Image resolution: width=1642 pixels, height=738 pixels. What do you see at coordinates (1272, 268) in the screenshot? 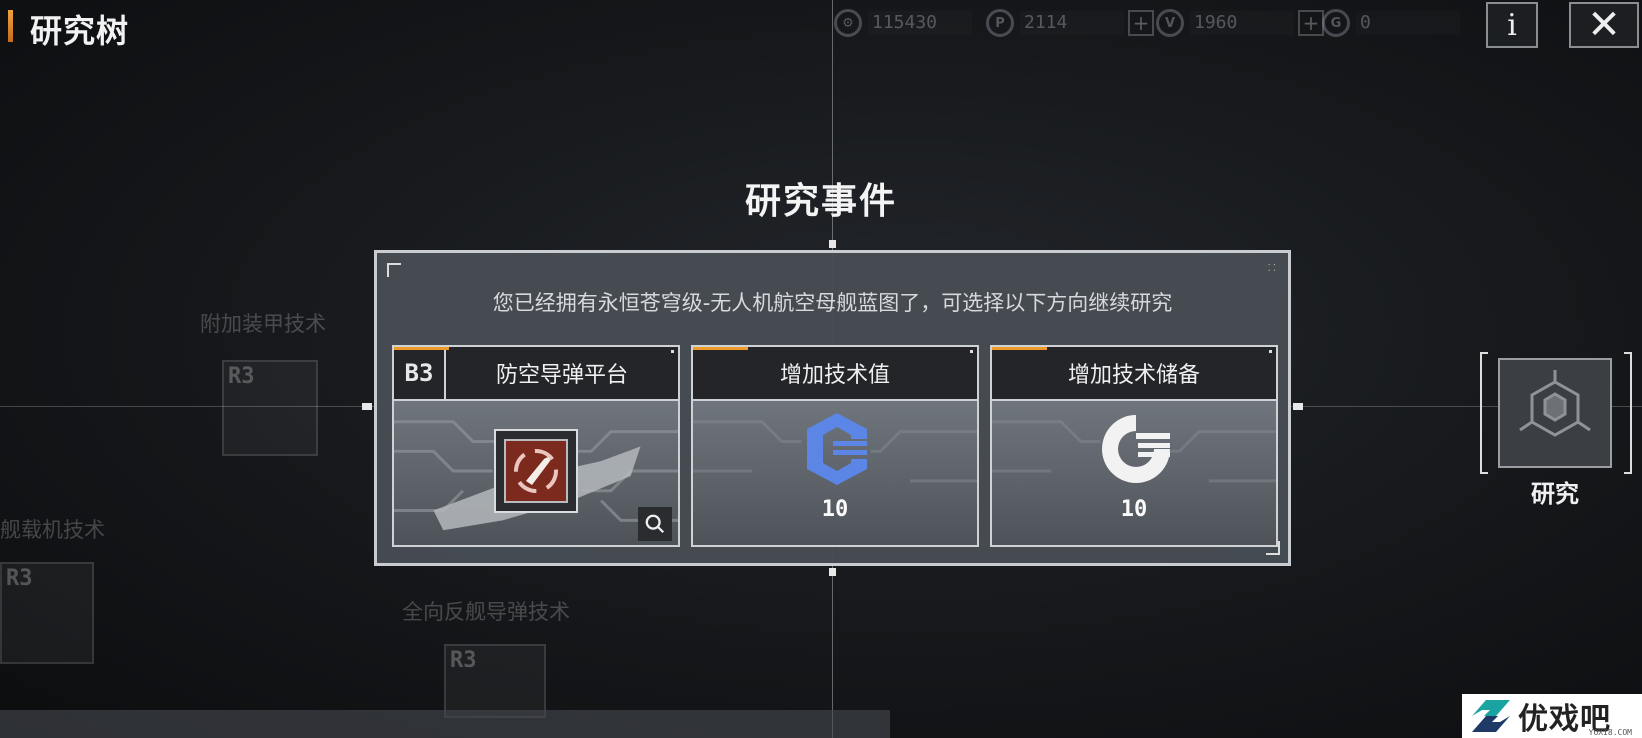
I see `corner-decoration: ⁚⁚` at bounding box center [1272, 268].